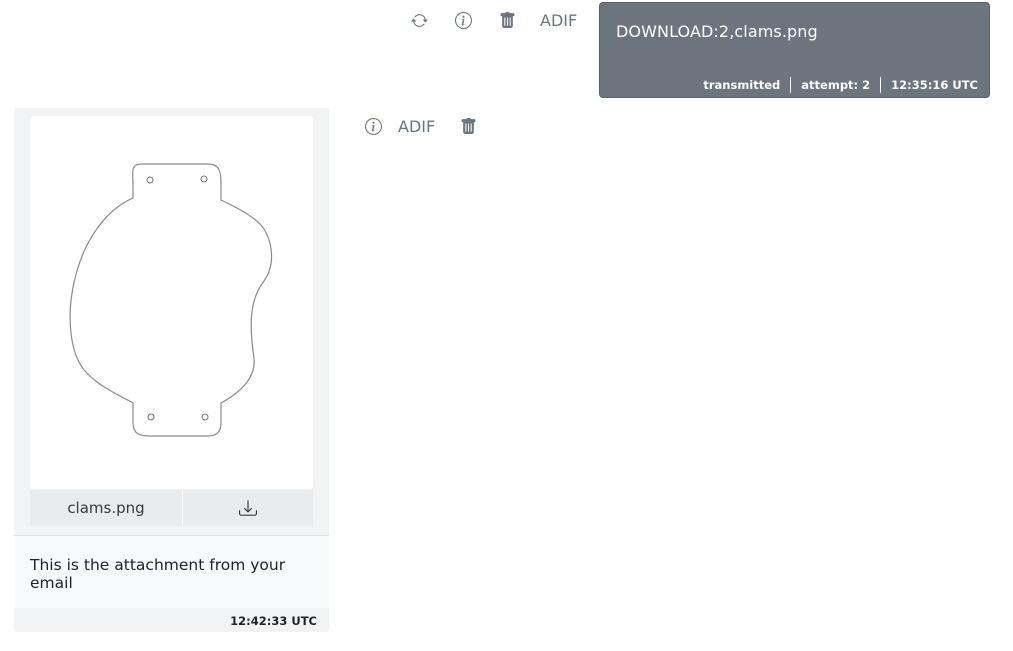 The height and width of the screenshot is (651, 1013). I want to click on message-meta: transmitted attempt: 2 12:35:16 UTC, so click(840, 85).